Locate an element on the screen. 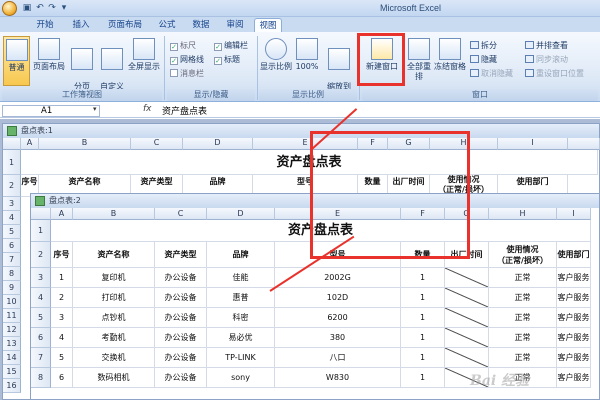  row-header: 15 is located at coordinates (12, 372).